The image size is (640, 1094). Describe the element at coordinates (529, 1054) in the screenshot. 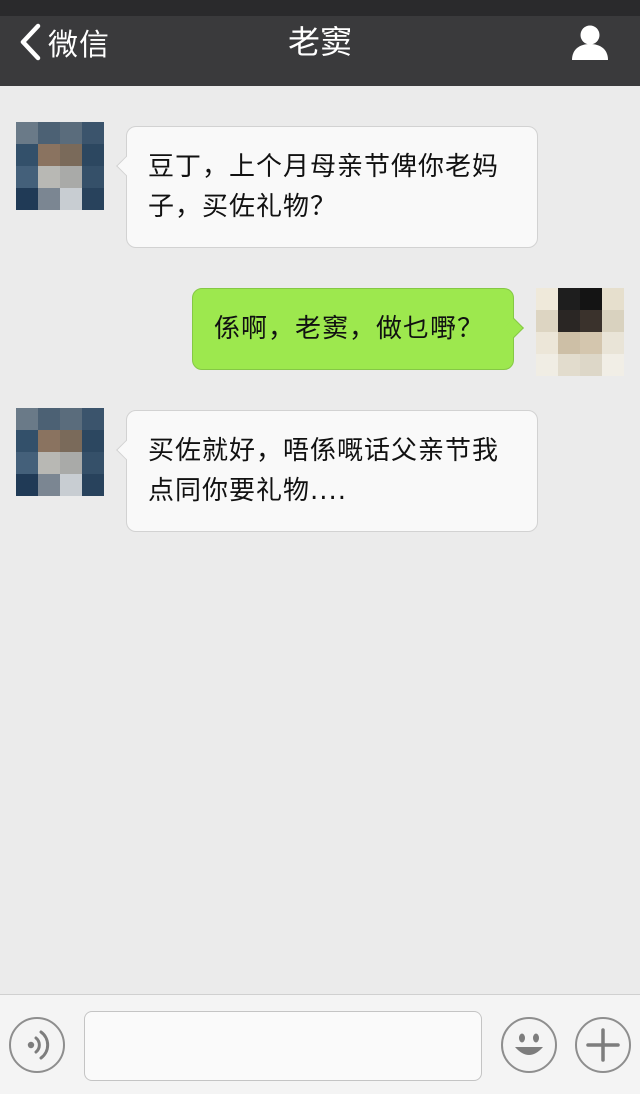

I see `emoji-icon` at that location.